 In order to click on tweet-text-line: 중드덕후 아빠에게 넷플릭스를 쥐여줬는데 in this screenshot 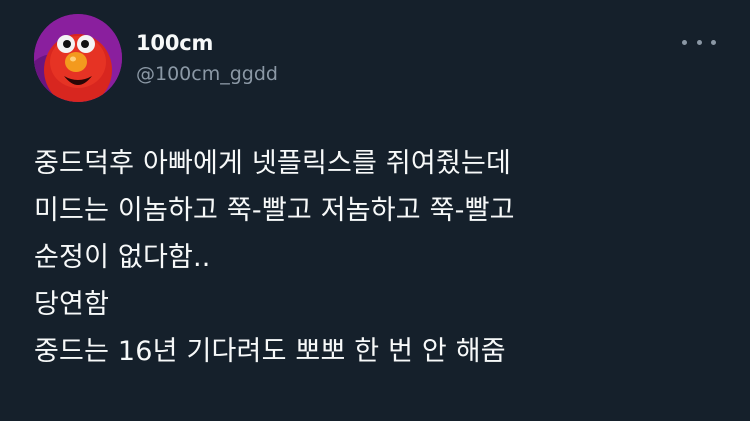, I will do `click(273, 163)`.